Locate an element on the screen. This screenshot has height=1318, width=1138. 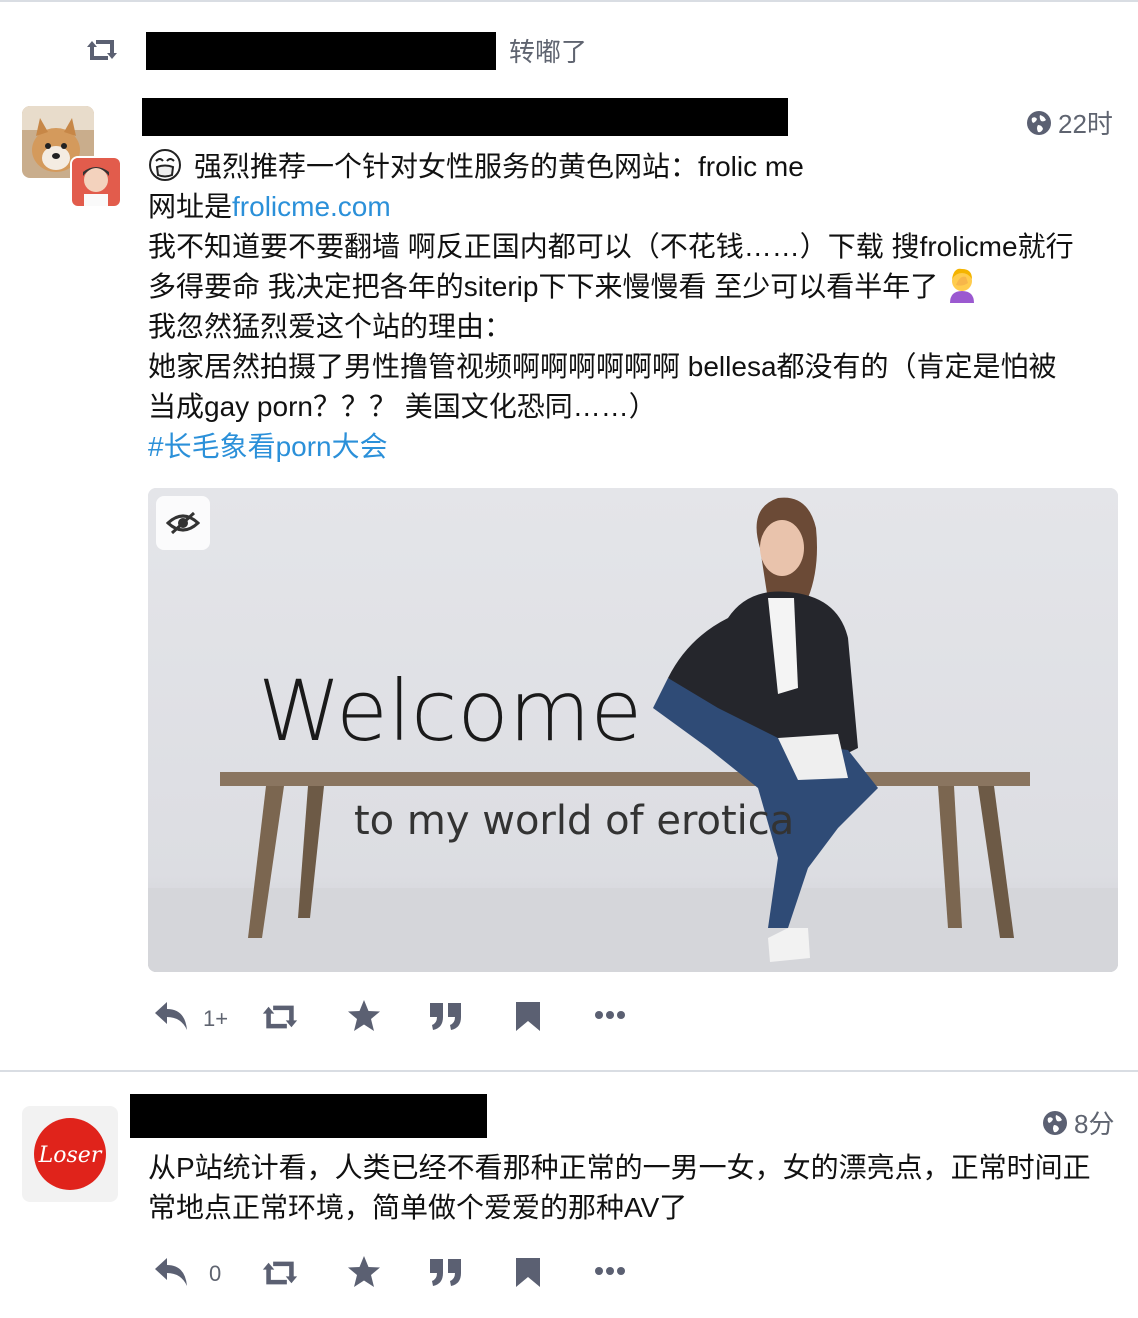
top-divider is located at coordinates (569, 1).